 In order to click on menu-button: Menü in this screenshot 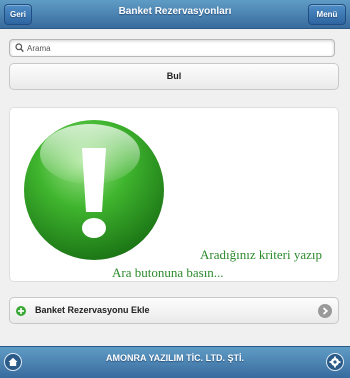, I will do `click(327, 14)`.